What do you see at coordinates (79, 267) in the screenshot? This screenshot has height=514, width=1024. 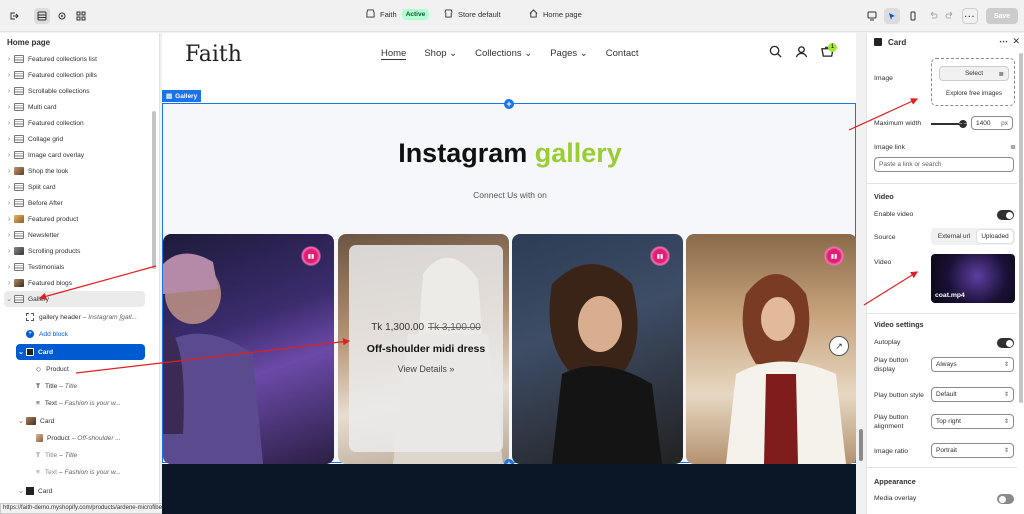 I see `tree-item-section: › Testimonials` at bounding box center [79, 267].